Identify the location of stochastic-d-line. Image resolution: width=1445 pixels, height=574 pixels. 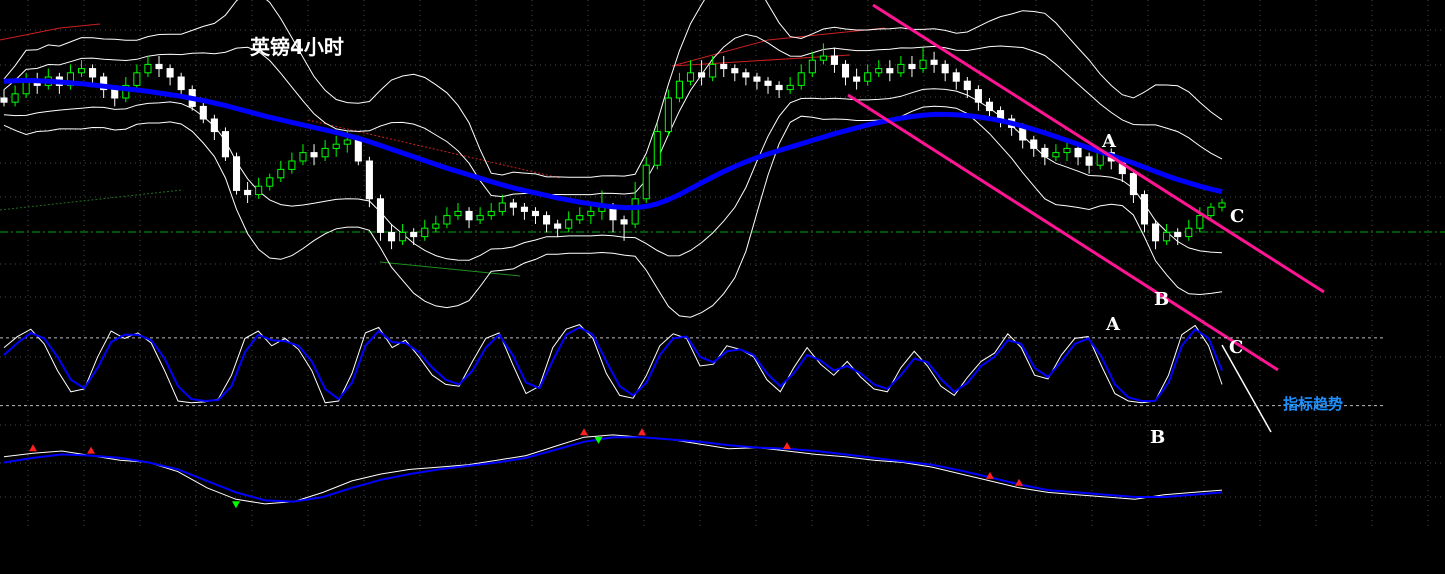
(613, 364).